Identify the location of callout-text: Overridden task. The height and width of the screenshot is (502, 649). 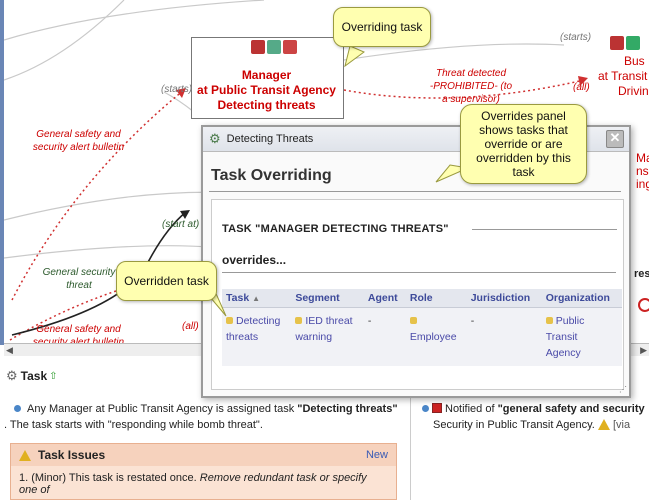
(166, 281).